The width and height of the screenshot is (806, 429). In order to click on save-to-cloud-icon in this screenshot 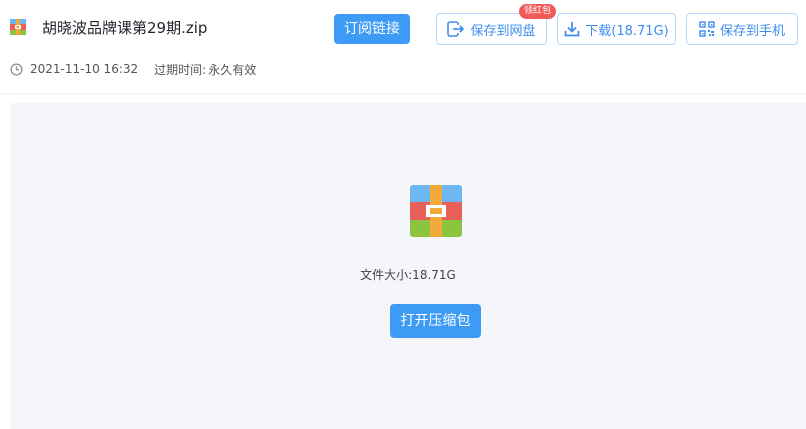, I will do `click(456, 29)`.